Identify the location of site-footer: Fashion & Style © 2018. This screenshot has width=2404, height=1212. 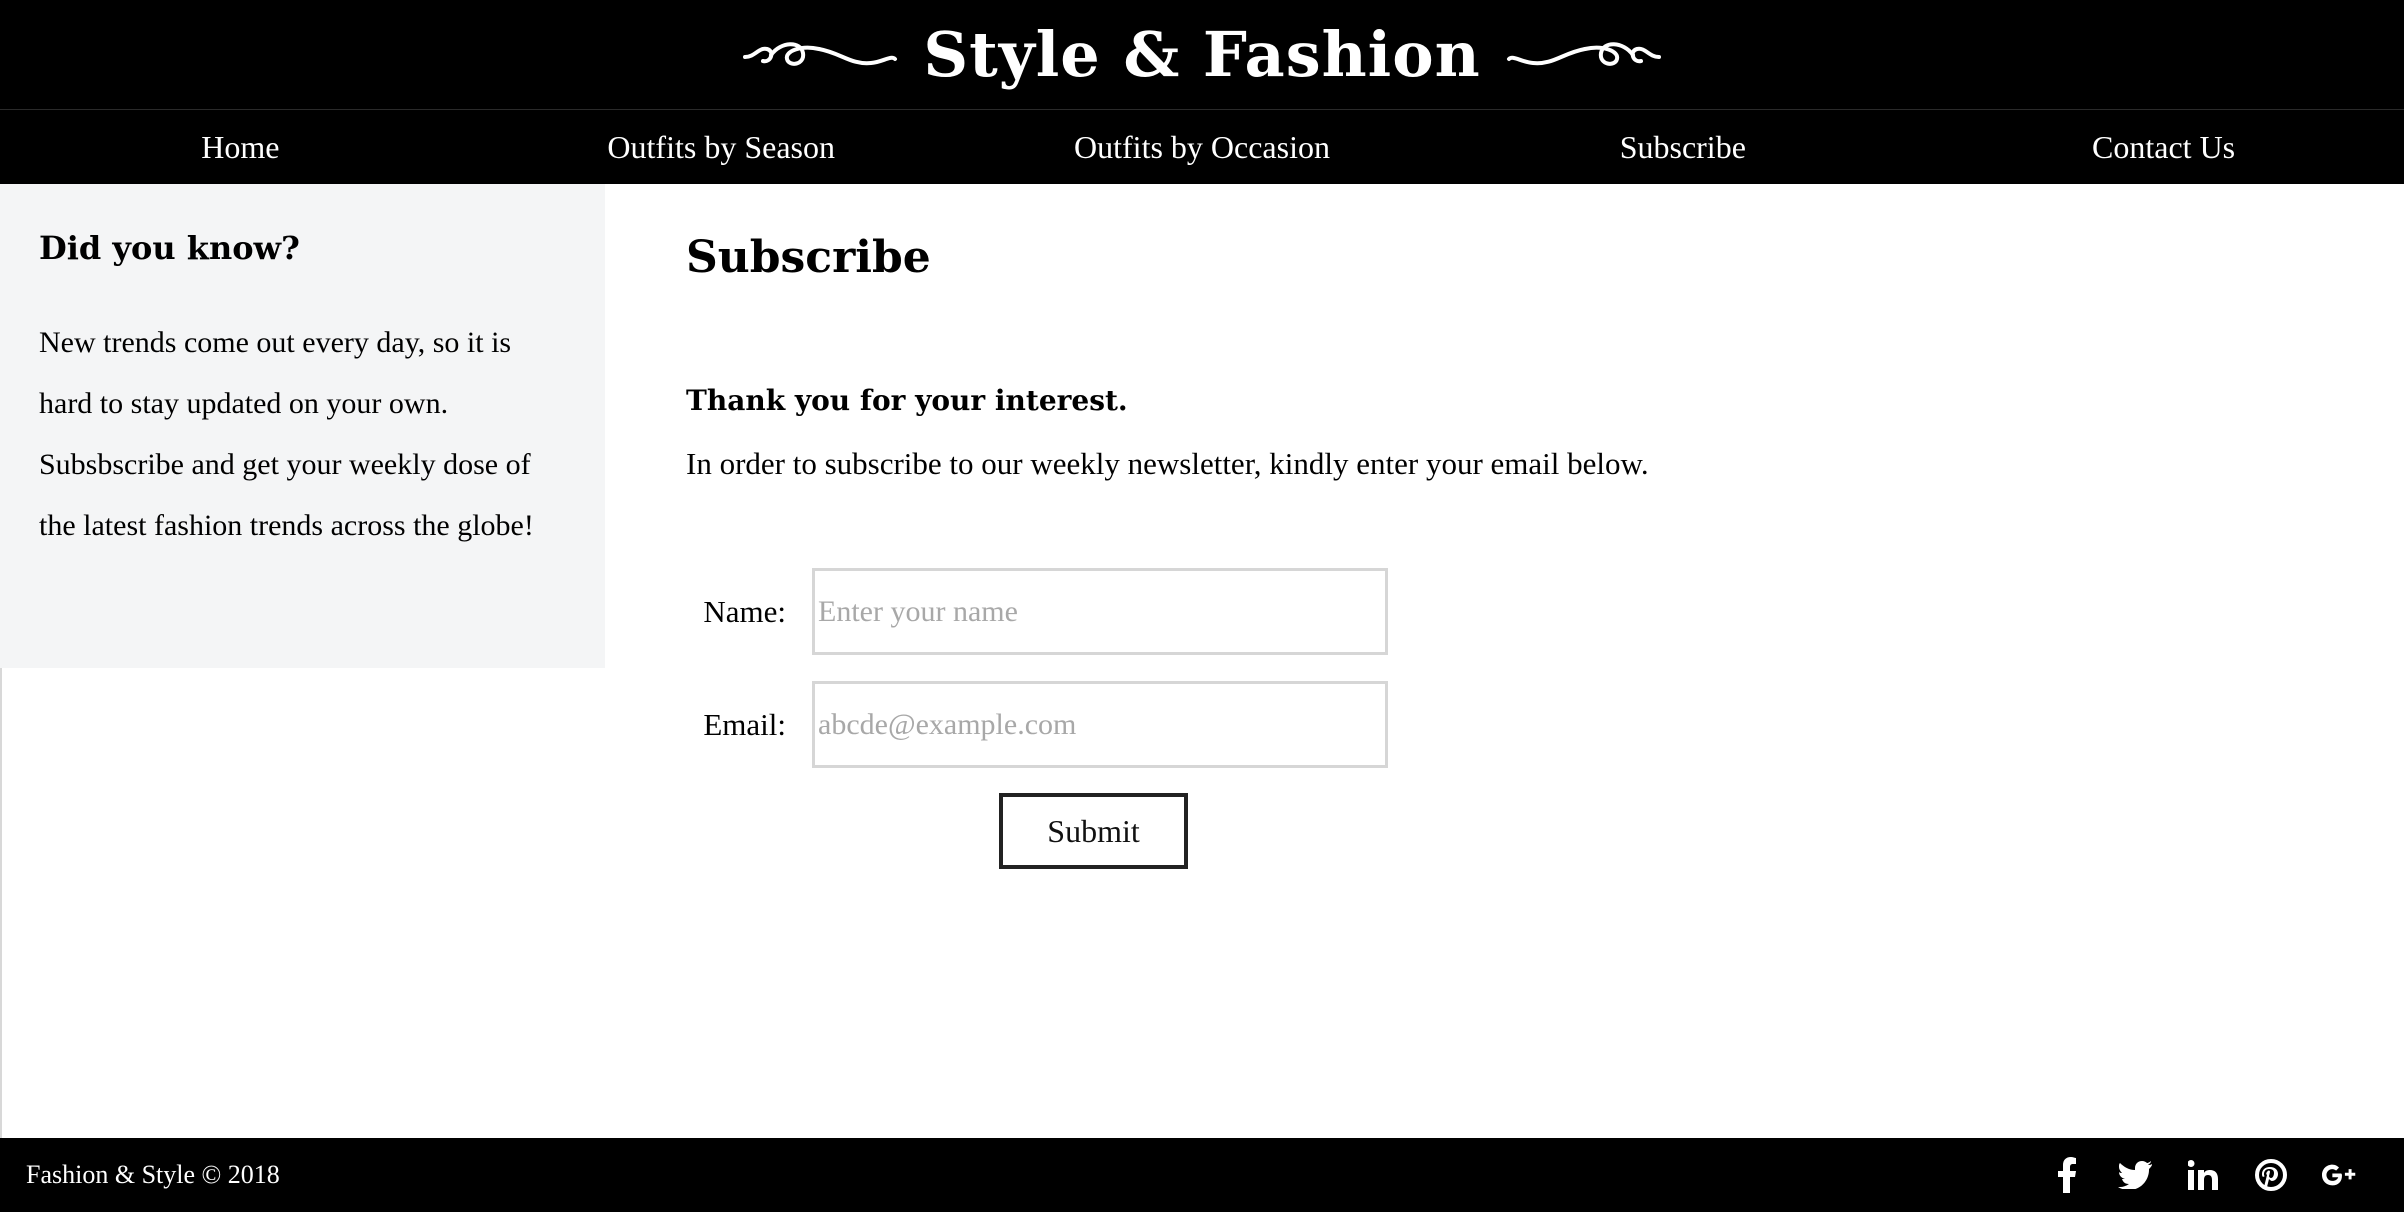
(1202, 1175).